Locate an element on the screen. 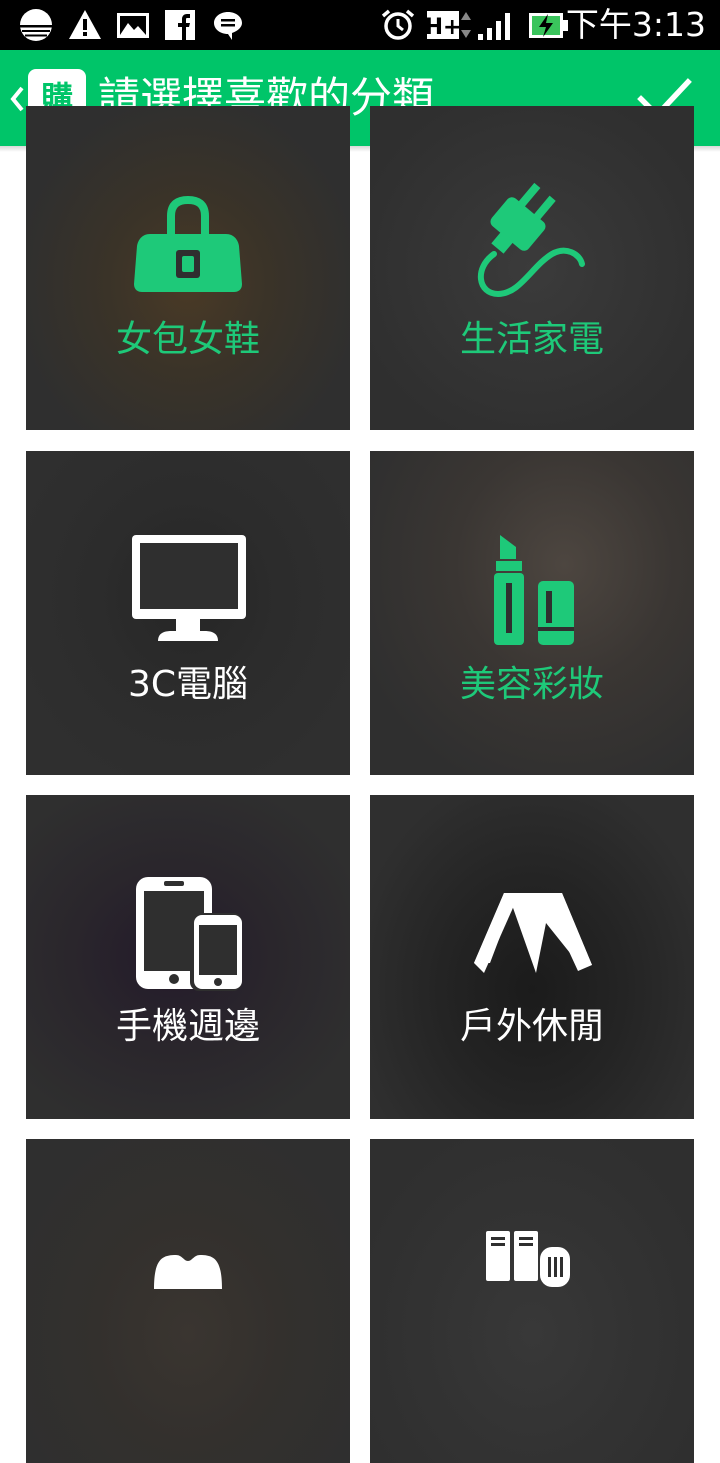 The image size is (720, 1463). alarm-icon is located at coordinates (398, 24).